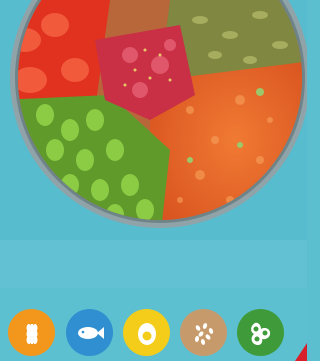  I want to click on fish-icon, so click(89, 332).